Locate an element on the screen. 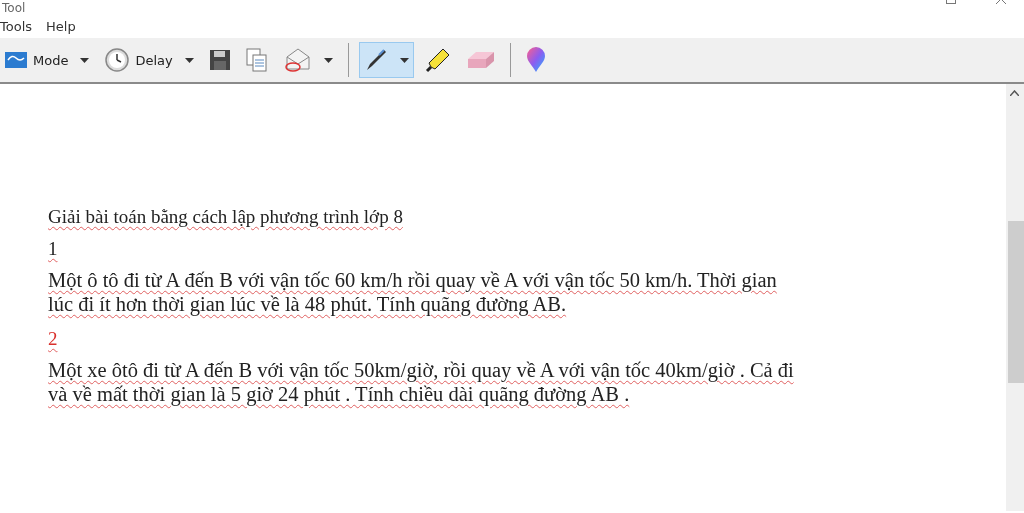 This screenshot has height=513, width=1024. menu-item: Tools is located at coordinates (16, 26).